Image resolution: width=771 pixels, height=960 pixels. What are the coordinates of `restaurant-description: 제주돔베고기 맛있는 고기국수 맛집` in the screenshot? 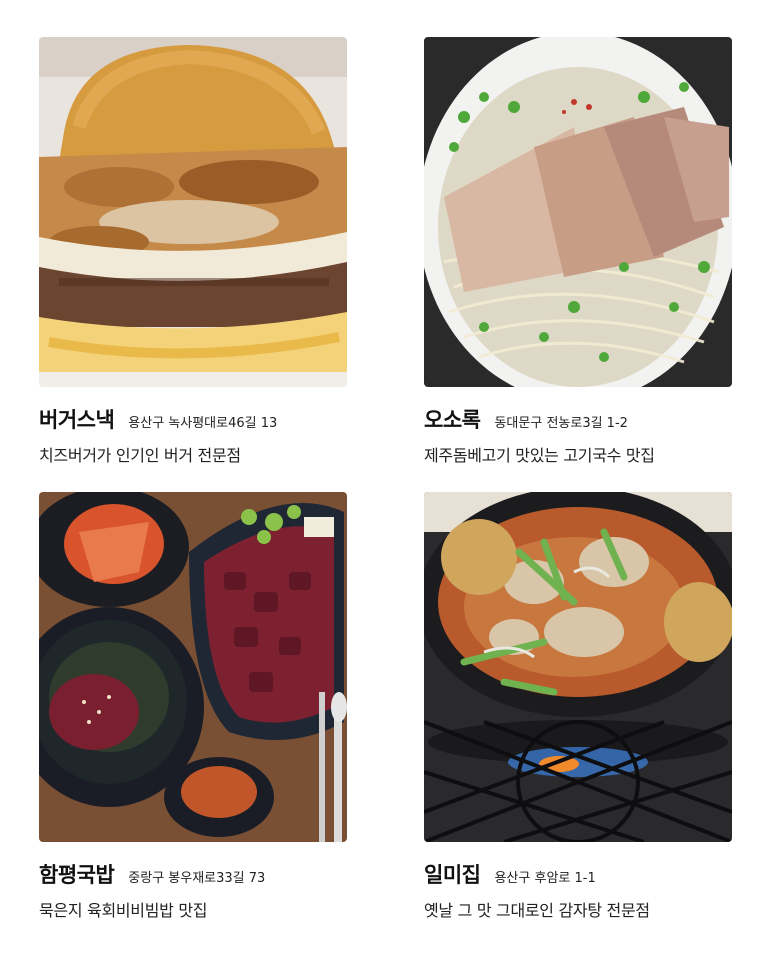 It's located at (539, 455).